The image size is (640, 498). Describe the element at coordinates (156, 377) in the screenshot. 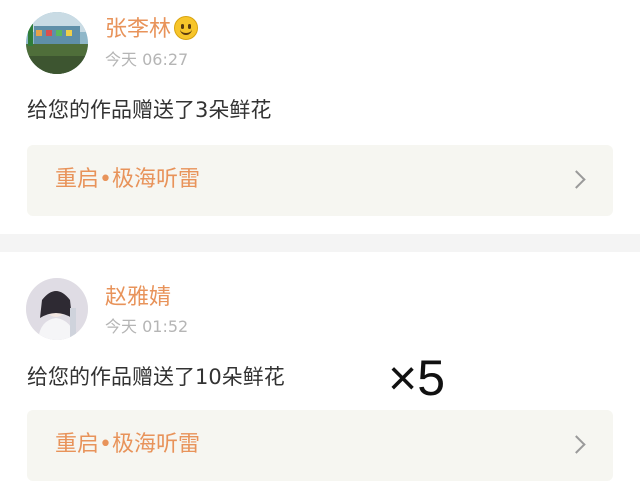

I see `notification-message: 给您的作品赠送了10朵鲜花` at that location.